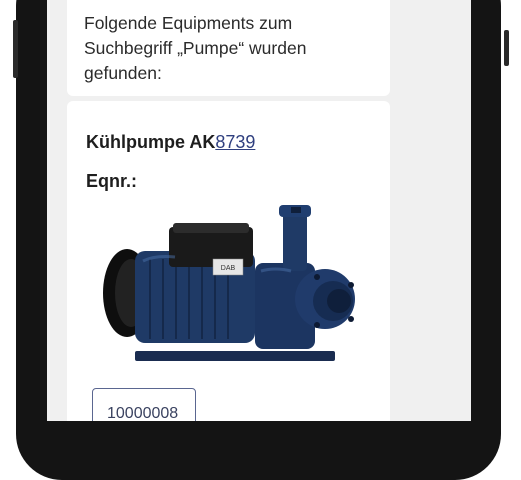 The height and width of the screenshot is (480, 521). Describe the element at coordinates (15, 49) in the screenshot. I see `phone-side-button-left` at that location.